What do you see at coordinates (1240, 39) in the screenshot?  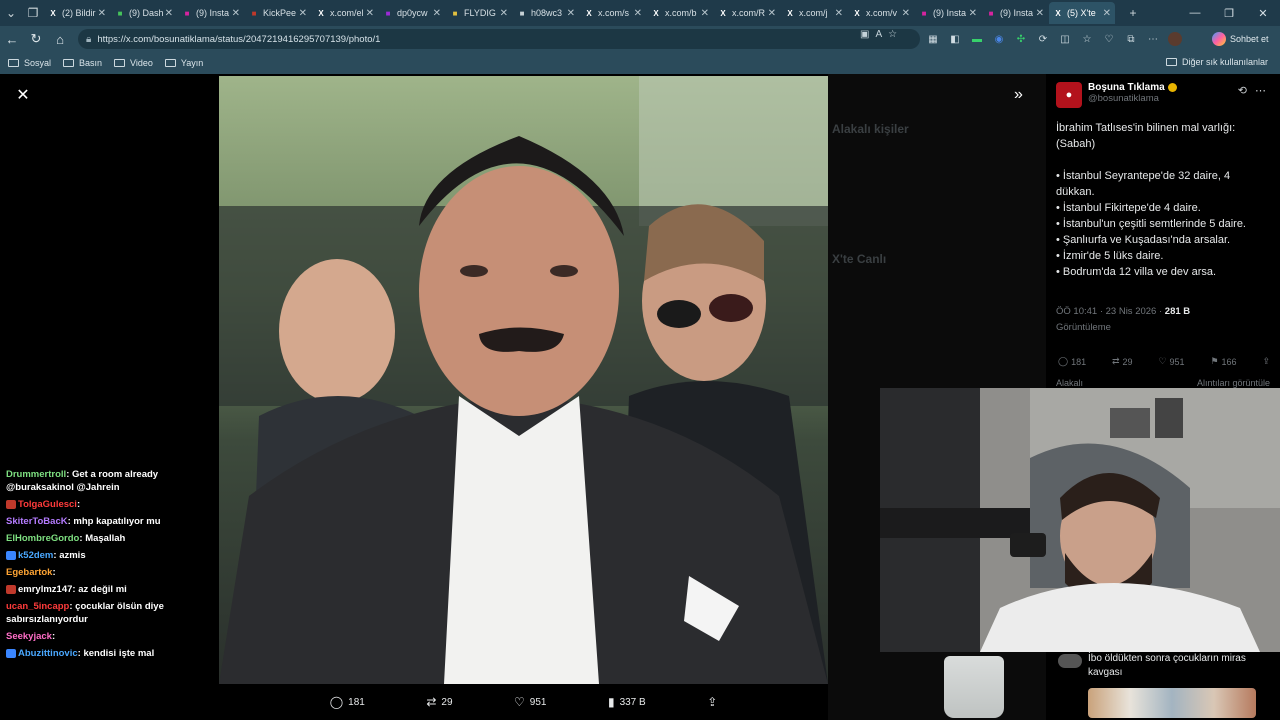 I see `copilot-chat-button: Sohbet et` at bounding box center [1240, 39].